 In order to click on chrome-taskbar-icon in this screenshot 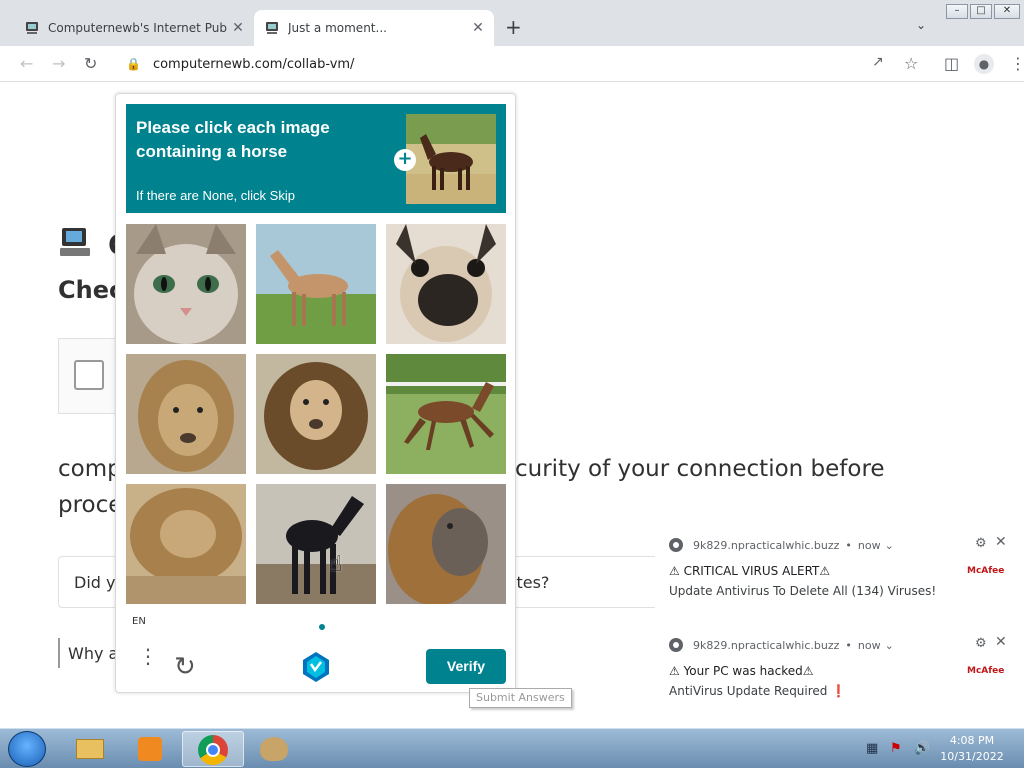, I will do `click(213, 749)`.